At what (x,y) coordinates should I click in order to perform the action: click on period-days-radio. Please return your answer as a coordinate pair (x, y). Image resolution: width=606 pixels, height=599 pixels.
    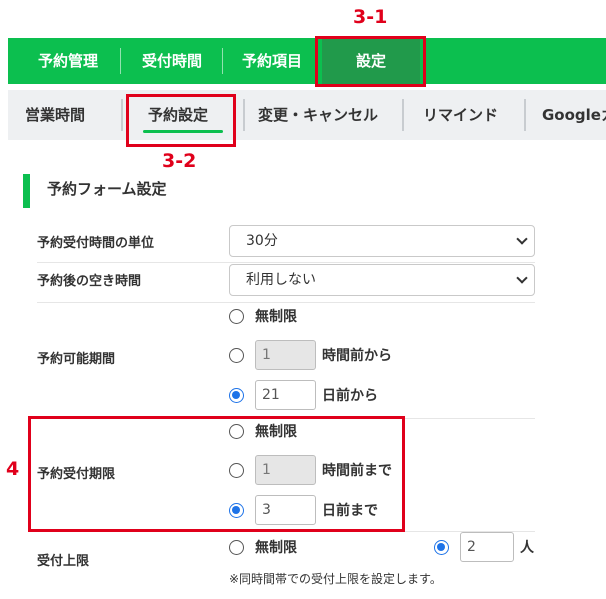
    Looking at the image, I should click on (236, 395).